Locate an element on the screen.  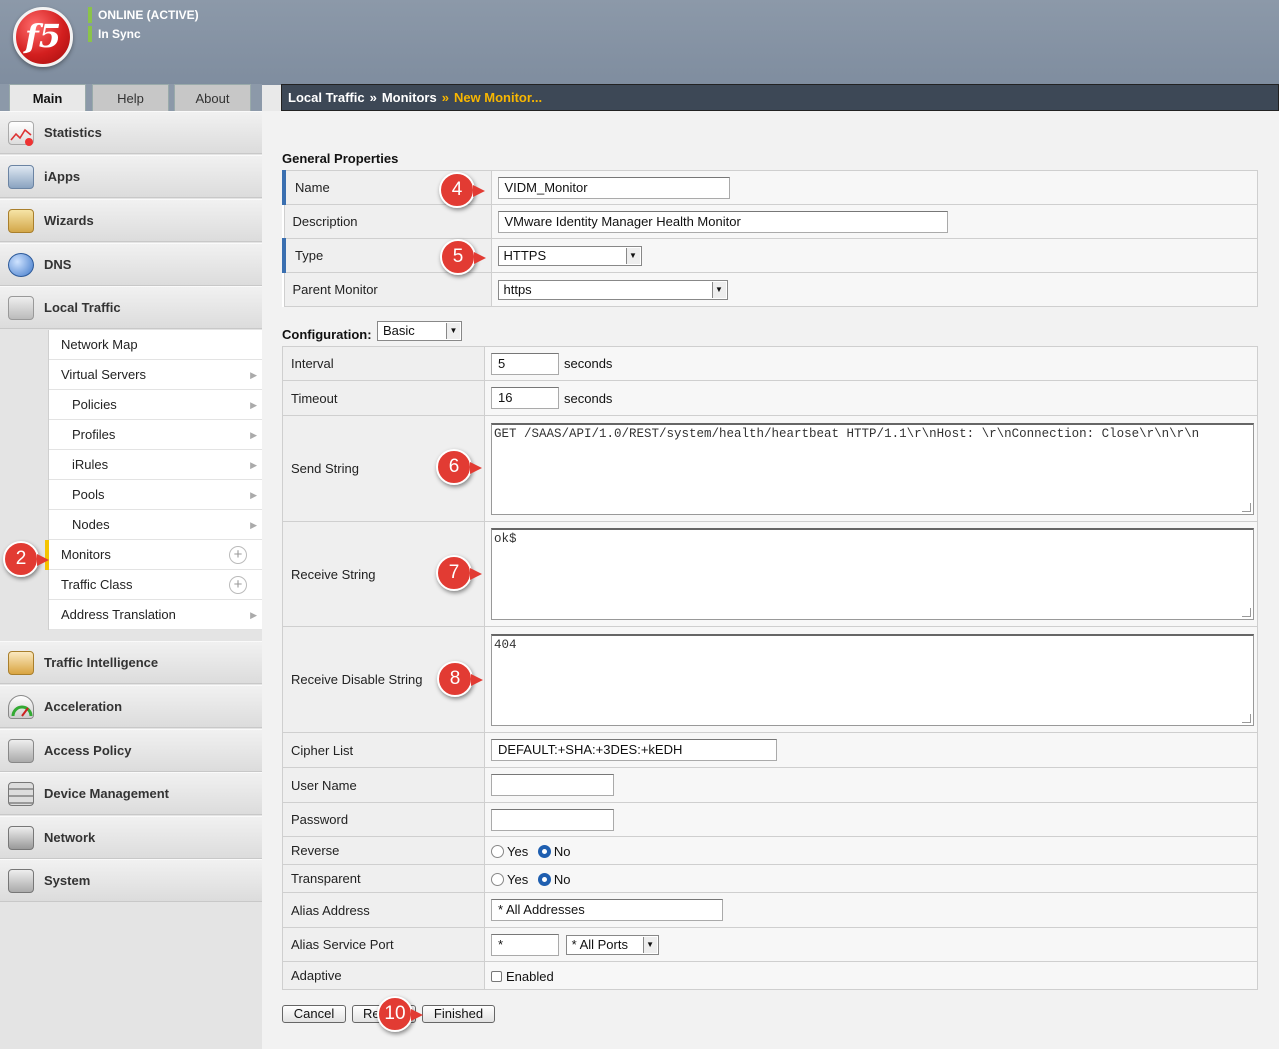
wizards-icon is located at coordinates (21, 221).